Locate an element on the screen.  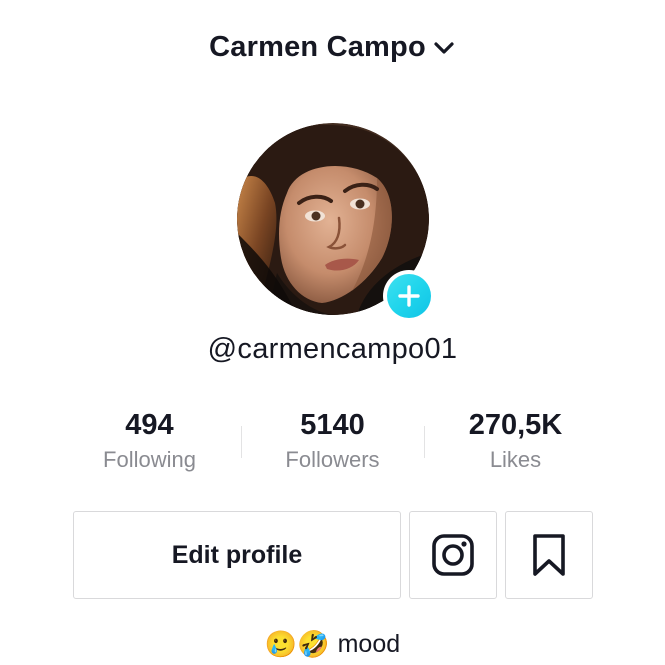
bio: 🥲 🤣 mood is located at coordinates (332, 644).